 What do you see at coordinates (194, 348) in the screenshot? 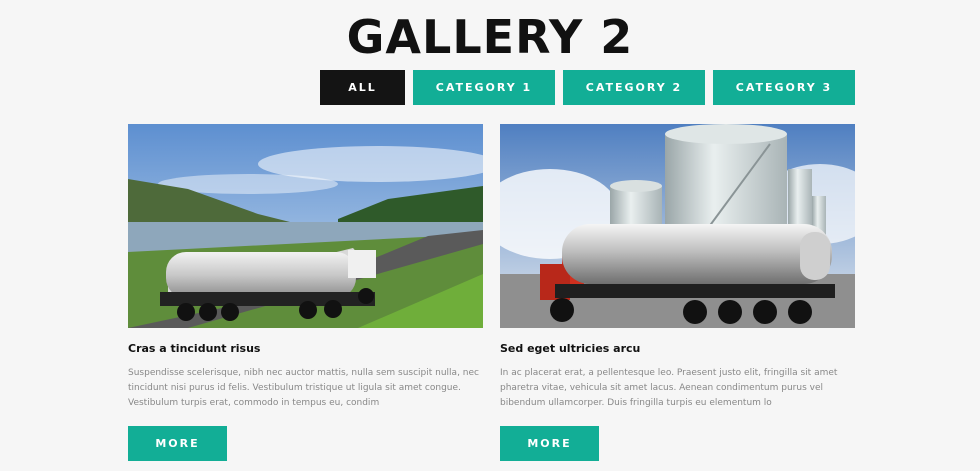
I see `gallery-item-title: Cras a tincidunt risus` at bounding box center [194, 348].